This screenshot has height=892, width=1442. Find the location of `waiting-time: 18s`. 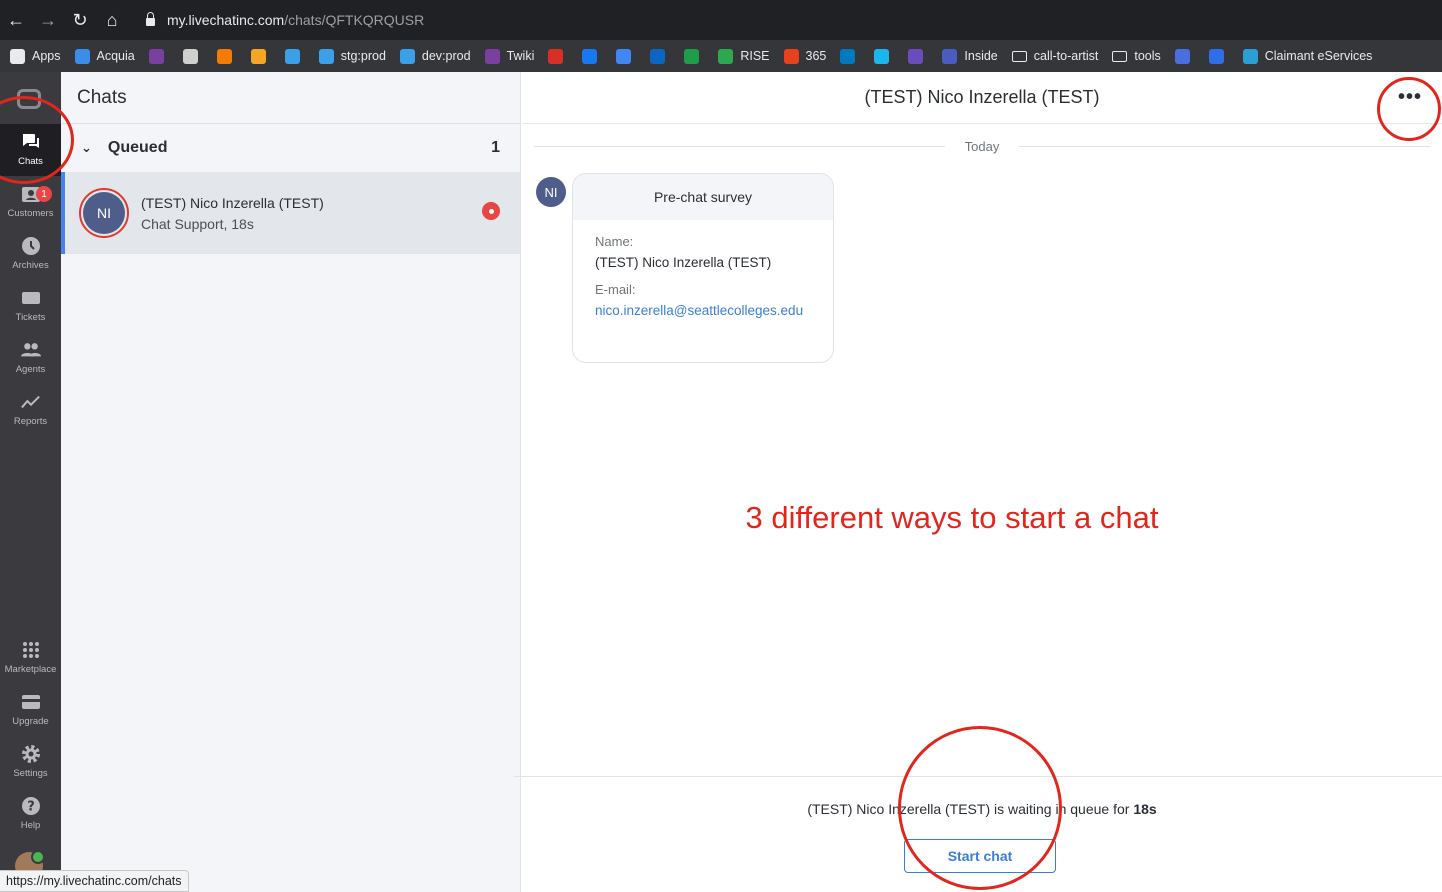

waiting-time: 18s is located at coordinates (1145, 809).